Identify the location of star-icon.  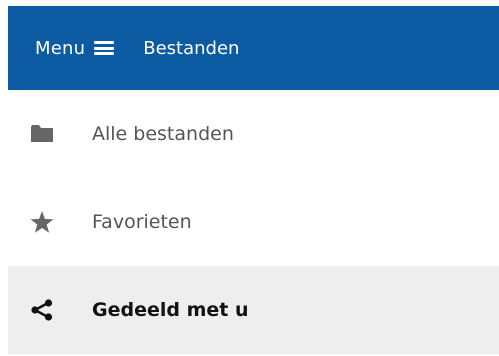
(42, 222).